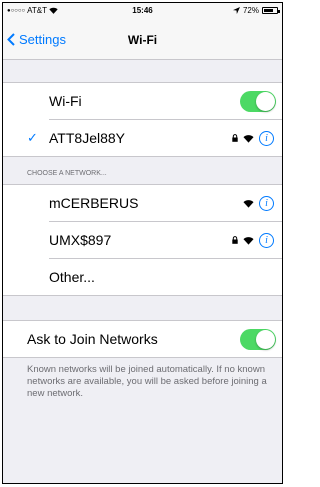 The image size is (320, 487). Describe the element at coordinates (142, 308) in the screenshot. I see `spacer-middle` at that location.